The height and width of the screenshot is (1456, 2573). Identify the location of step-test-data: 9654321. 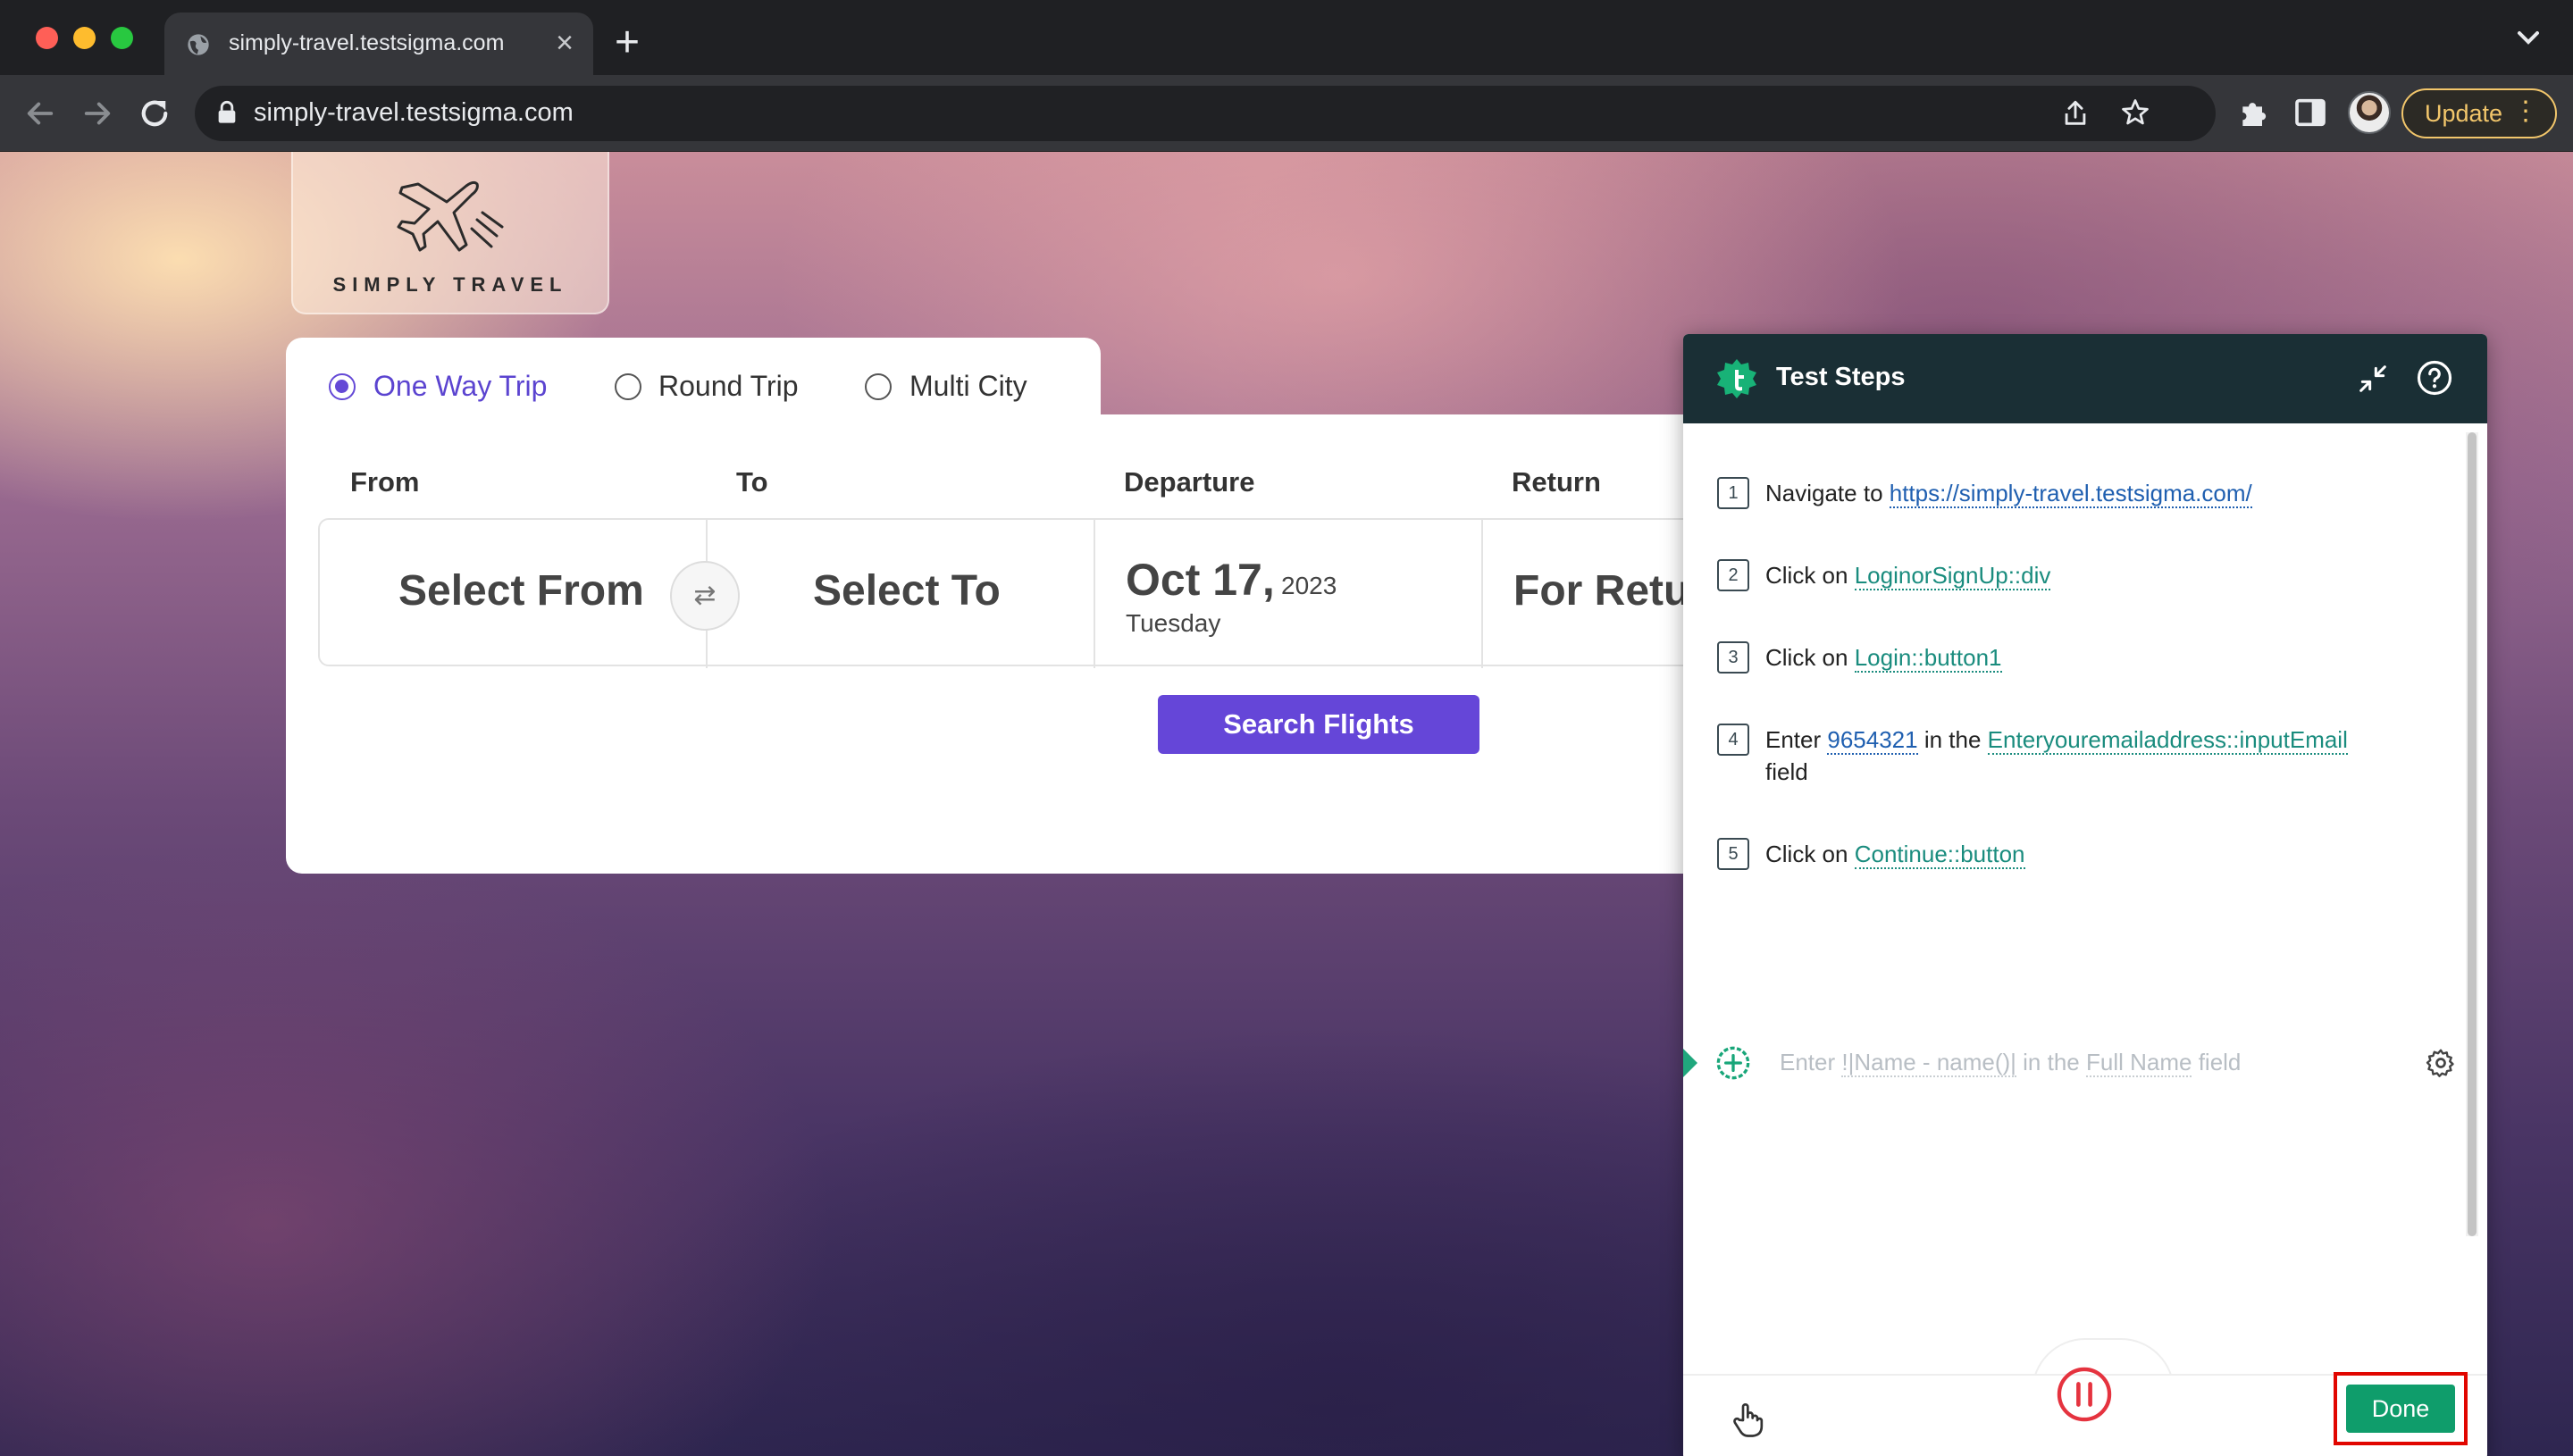
(1872, 740).